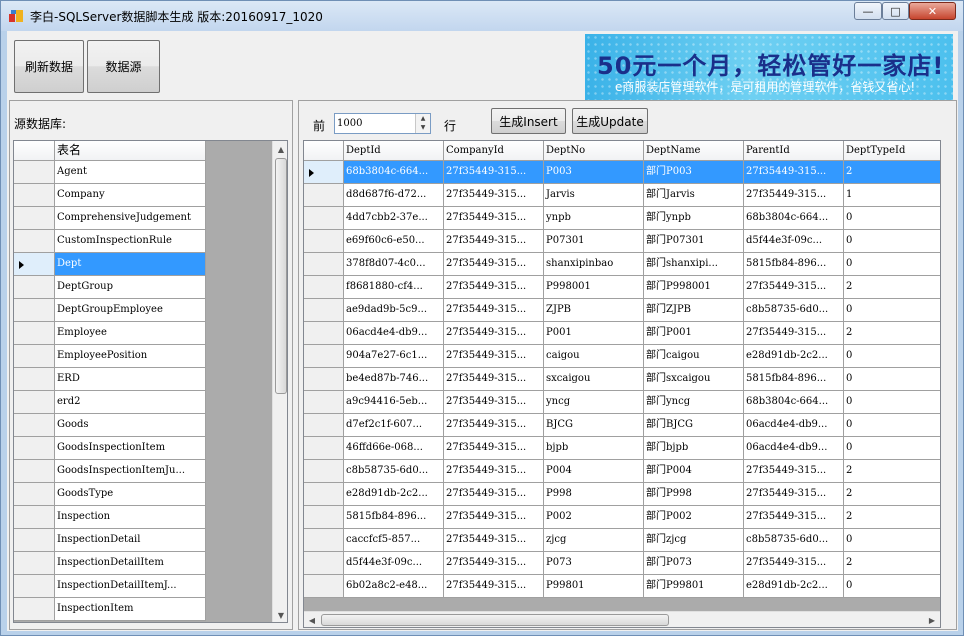 The image size is (964, 636). What do you see at coordinates (594, 471) in the screenshot?
I see `data-cell-deptno: P004` at bounding box center [594, 471].